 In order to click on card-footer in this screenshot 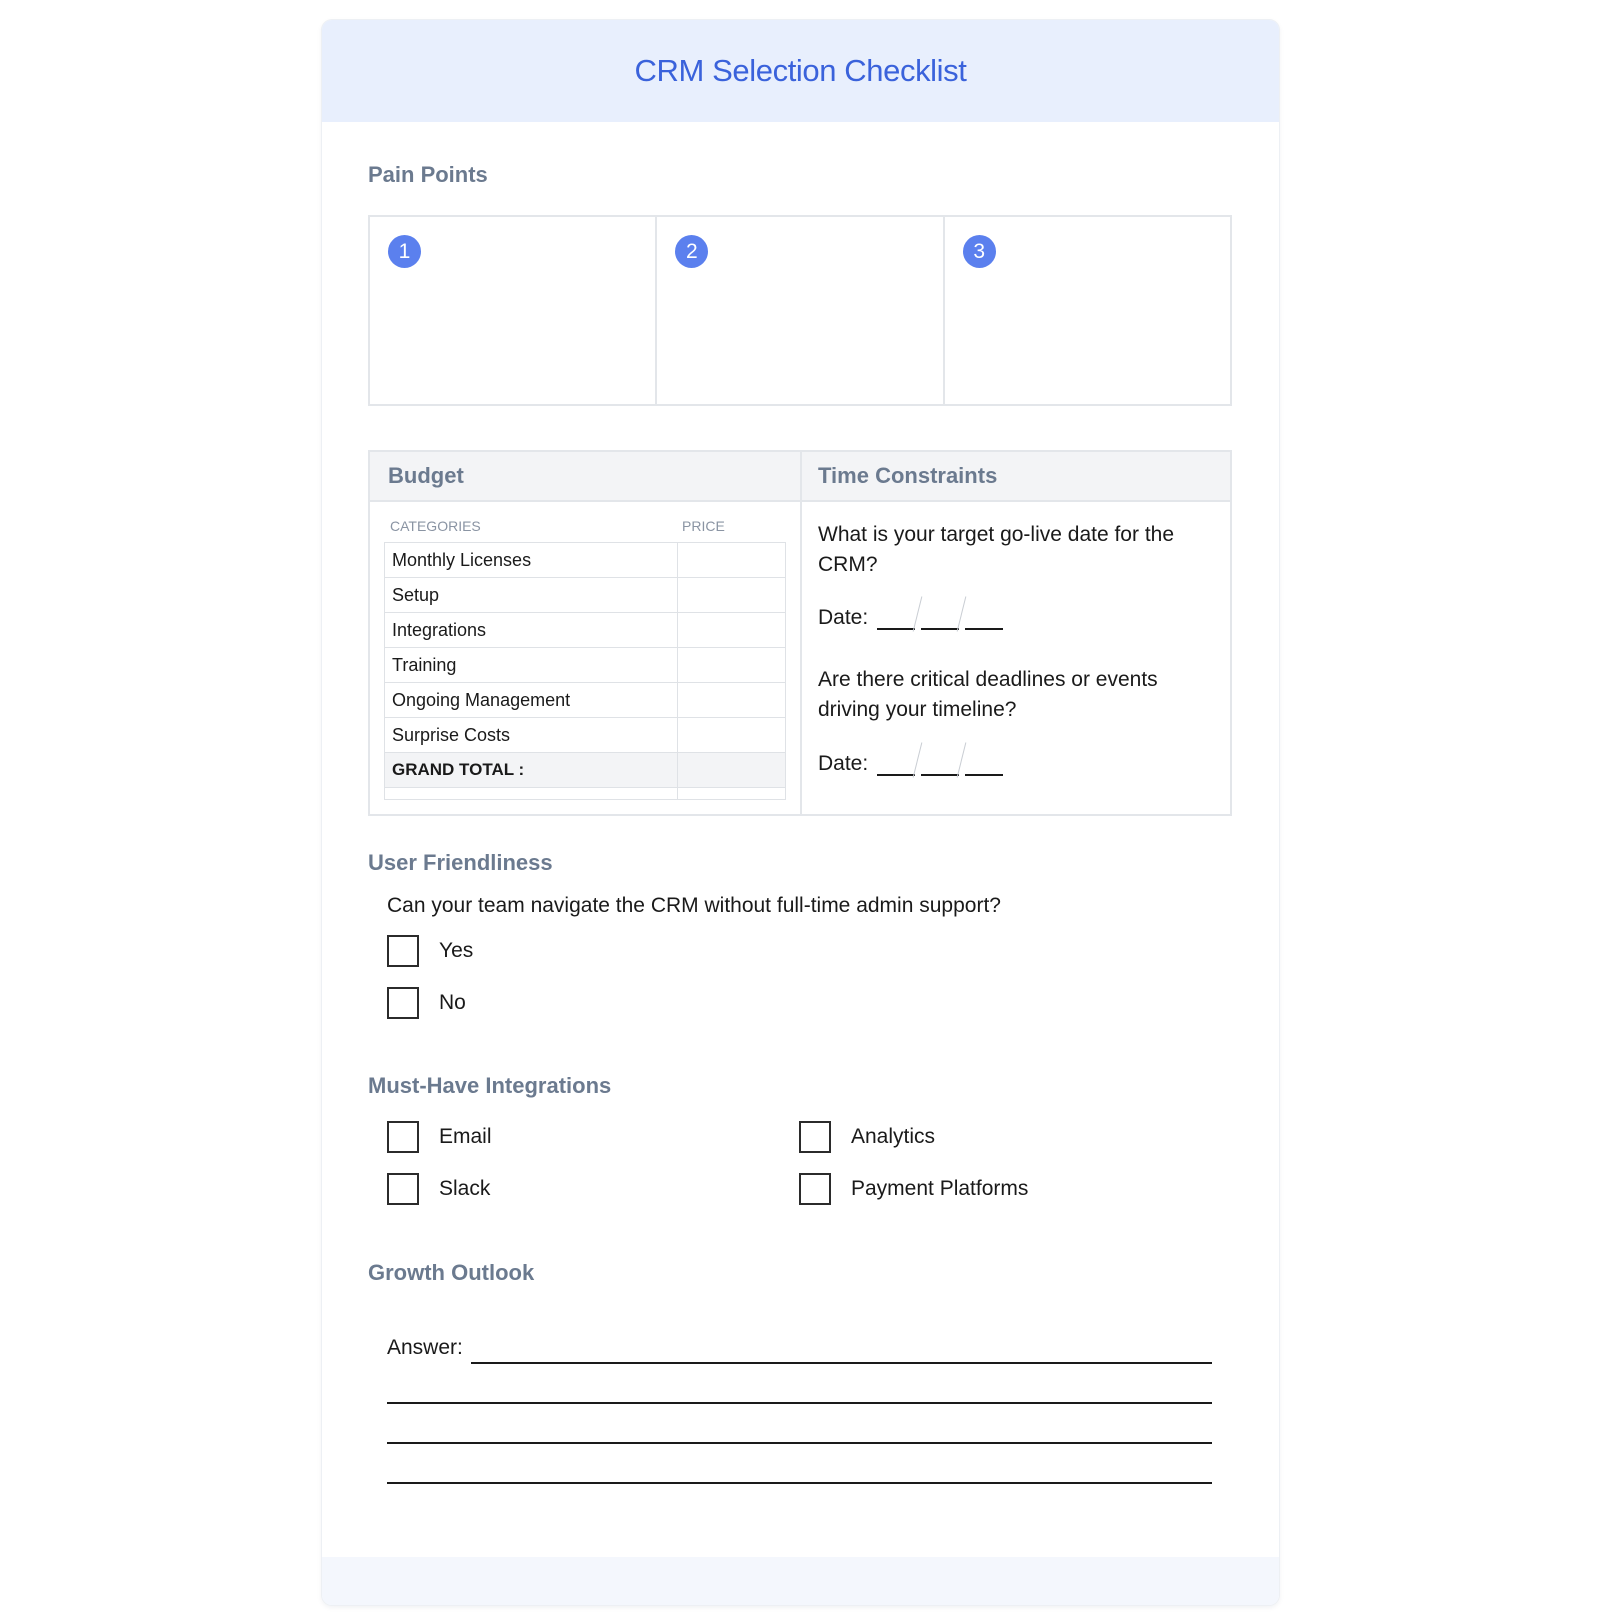, I will do `click(800, 1581)`.